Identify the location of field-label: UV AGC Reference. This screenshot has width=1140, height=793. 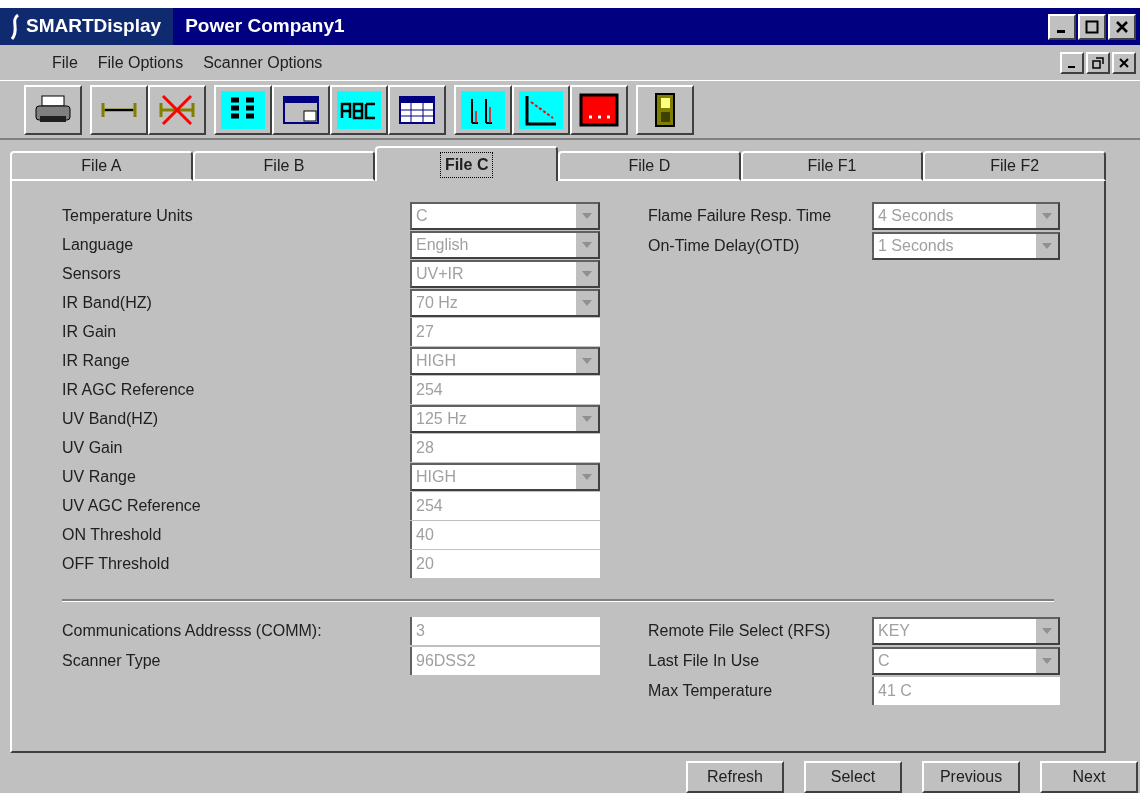
(132, 505).